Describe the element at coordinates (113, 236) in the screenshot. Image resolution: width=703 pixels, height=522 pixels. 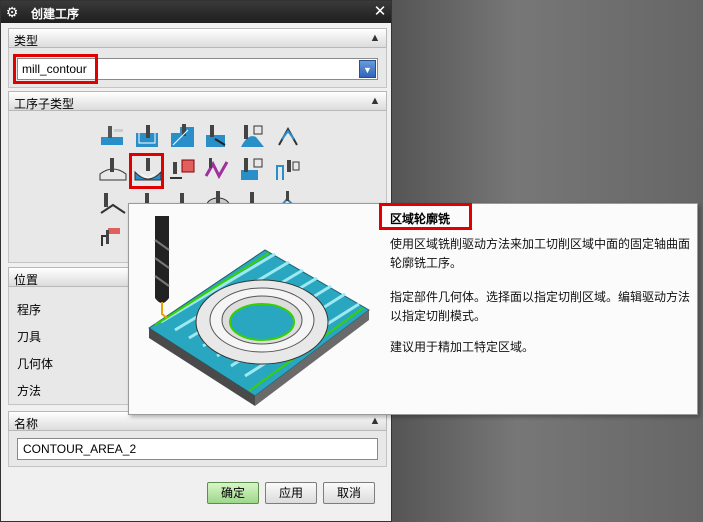
I see `mill-user-icon` at that location.